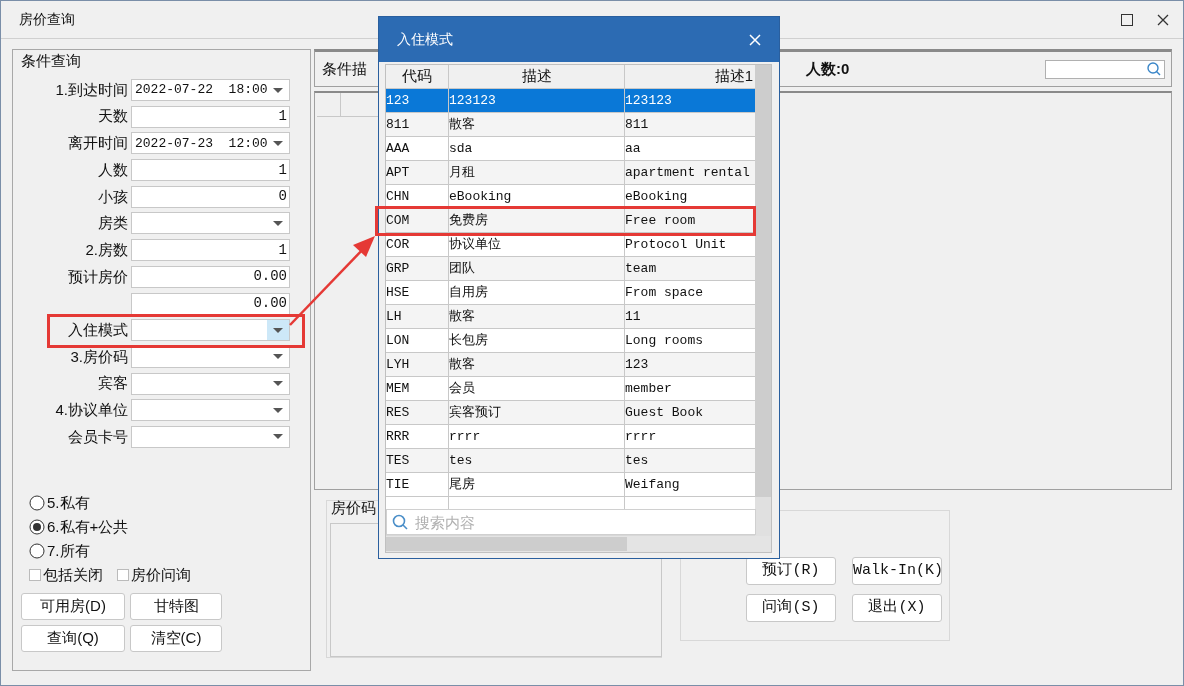 The image size is (1184, 686). I want to click on action-button: 退出(X), so click(897, 608).